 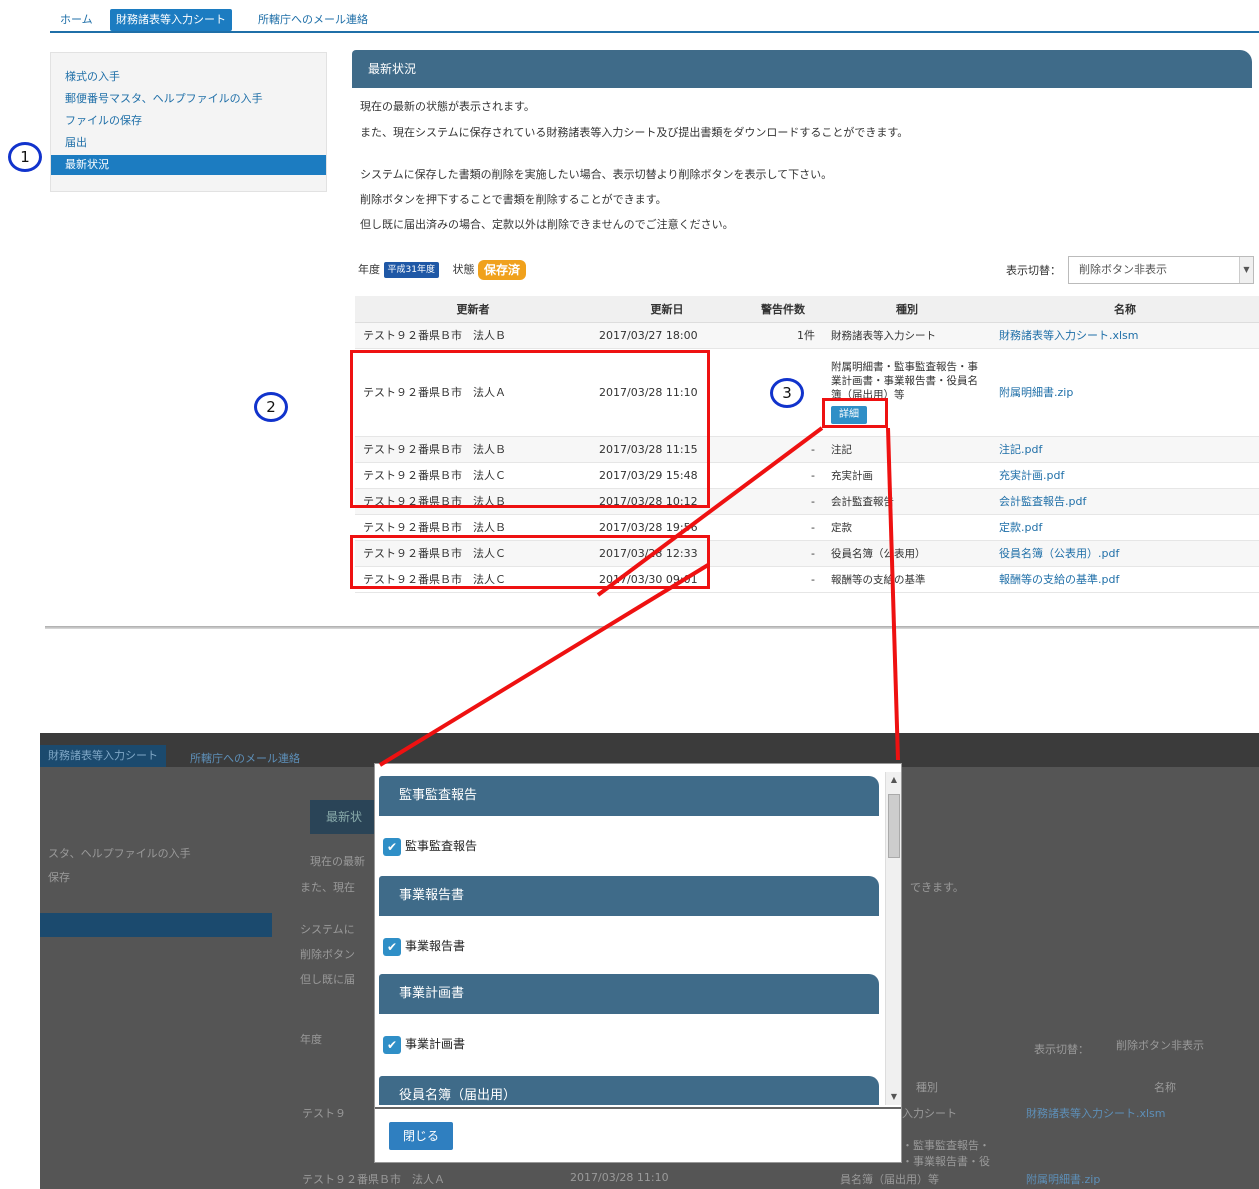 What do you see at coordinates (1125, 553) in the screenshot?
I see `file-link: 役員名簿（公表用）.pdf` at bounding box center [1125, 553].